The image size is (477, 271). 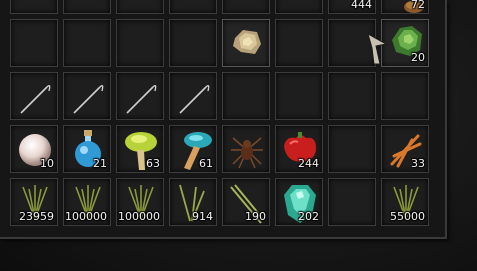 I want to click on inventory-slot-ore, so click(x=246, y=43).